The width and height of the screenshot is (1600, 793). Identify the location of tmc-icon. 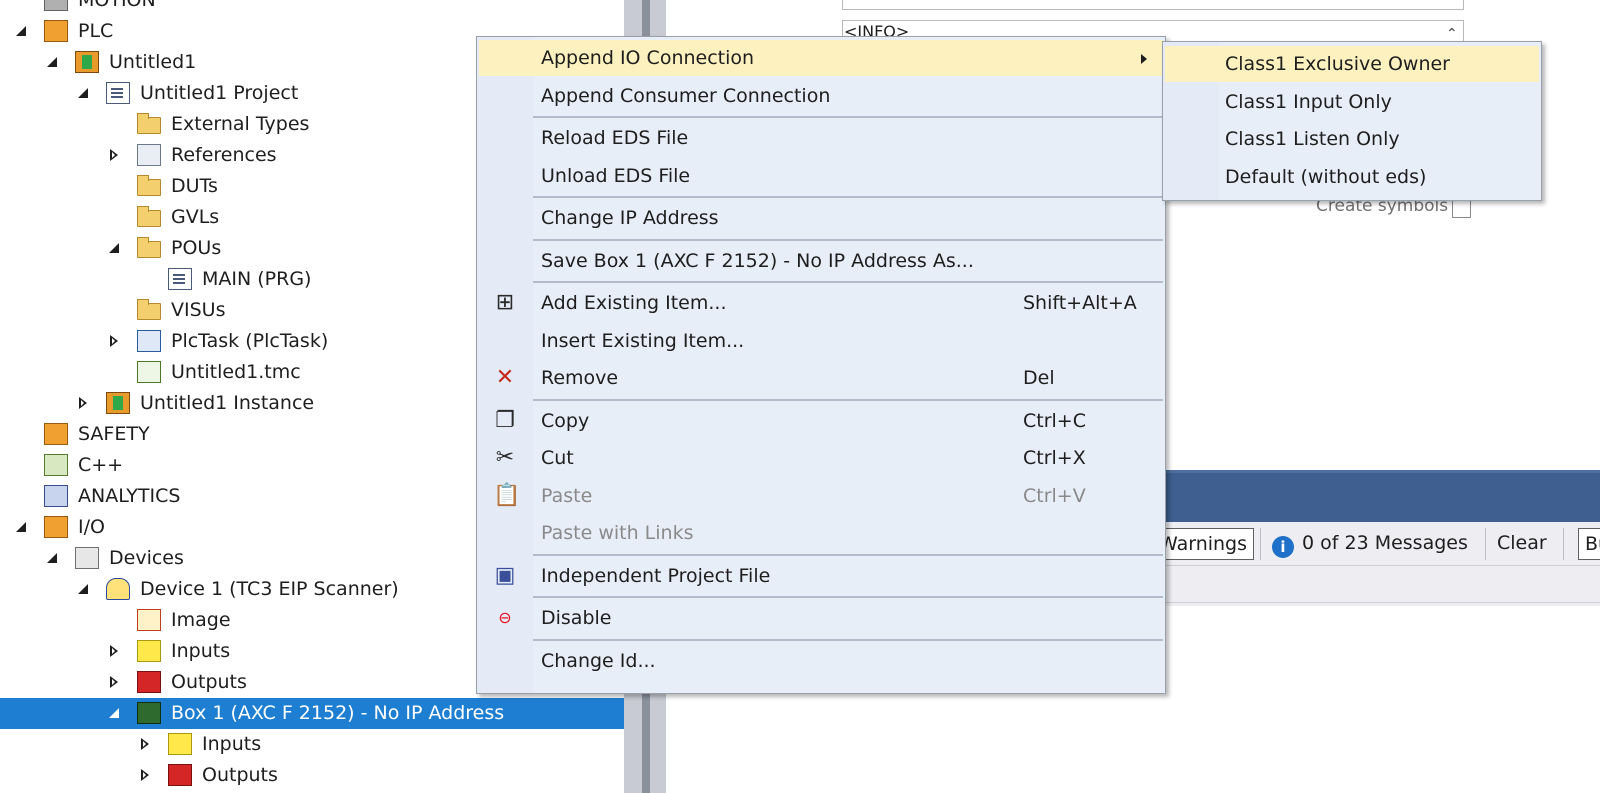
(149, 372).